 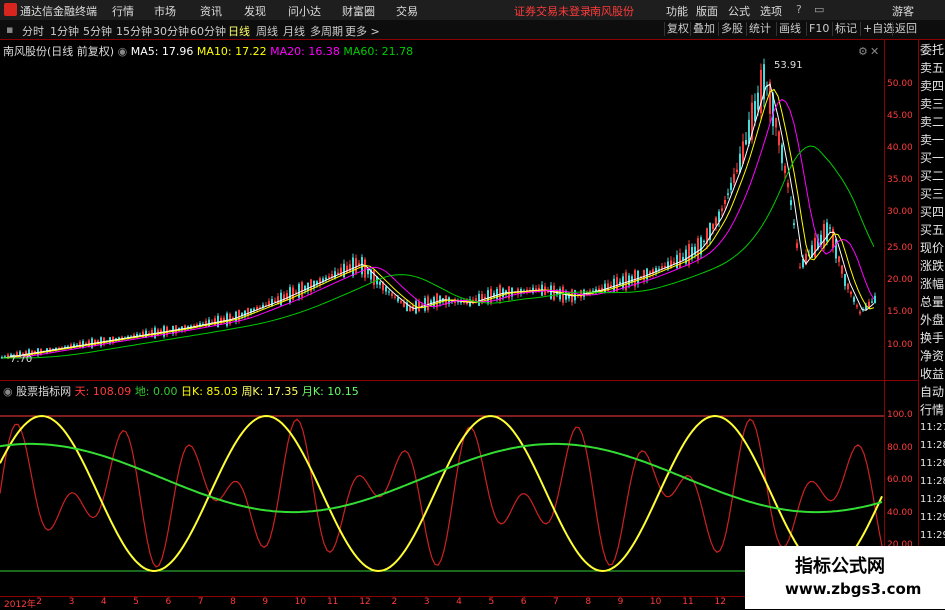 I want to click on ma10-label: MA10: 17.22, so click(x=231, y=51).